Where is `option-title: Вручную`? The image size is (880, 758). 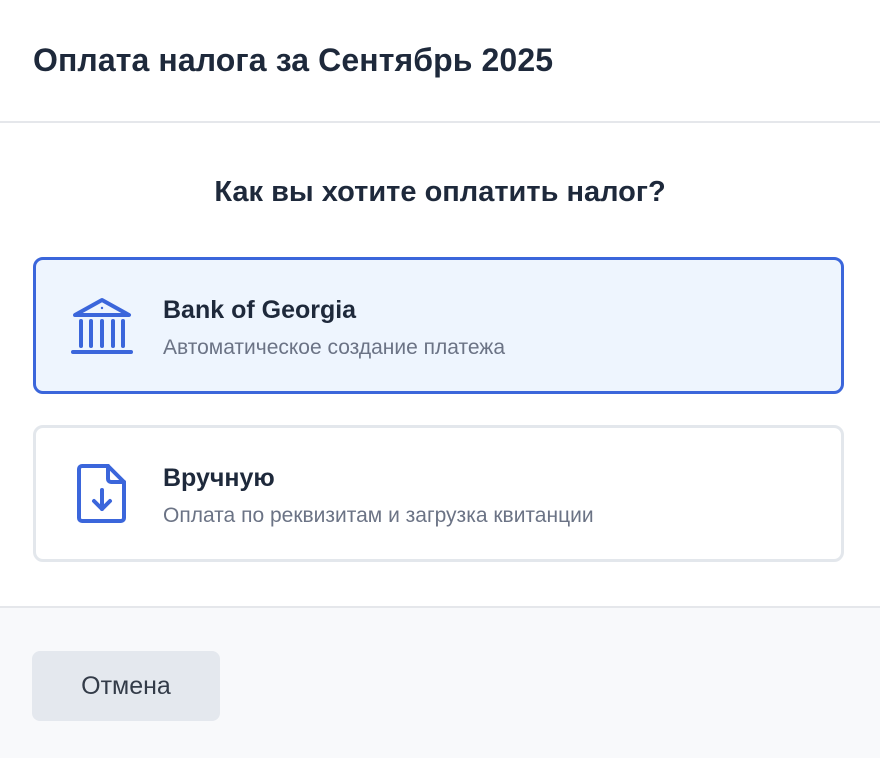 option-title: Вручную is located at coordinates (219, 478).